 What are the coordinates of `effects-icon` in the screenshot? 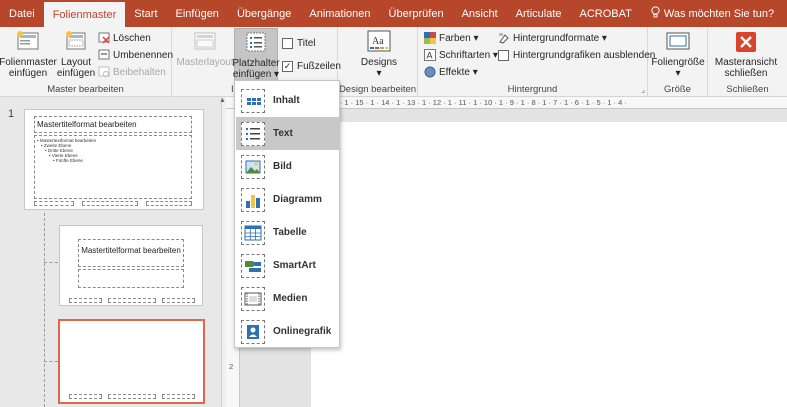 It's located at (430, 72).